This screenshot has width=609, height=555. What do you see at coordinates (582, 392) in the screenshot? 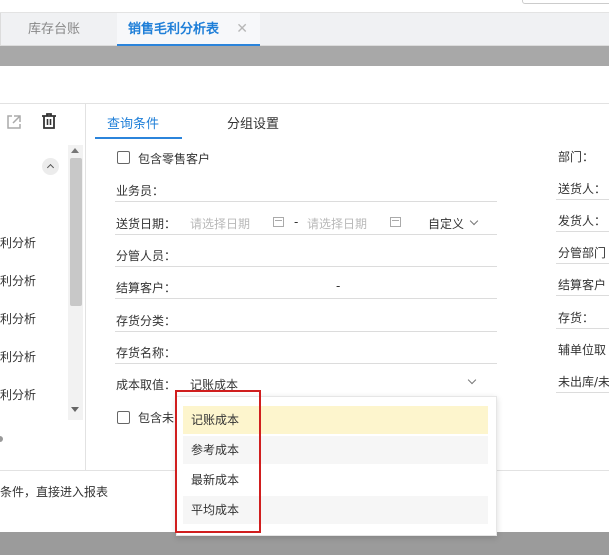
I see `unshipped-field` at bounding box center [582, 392].